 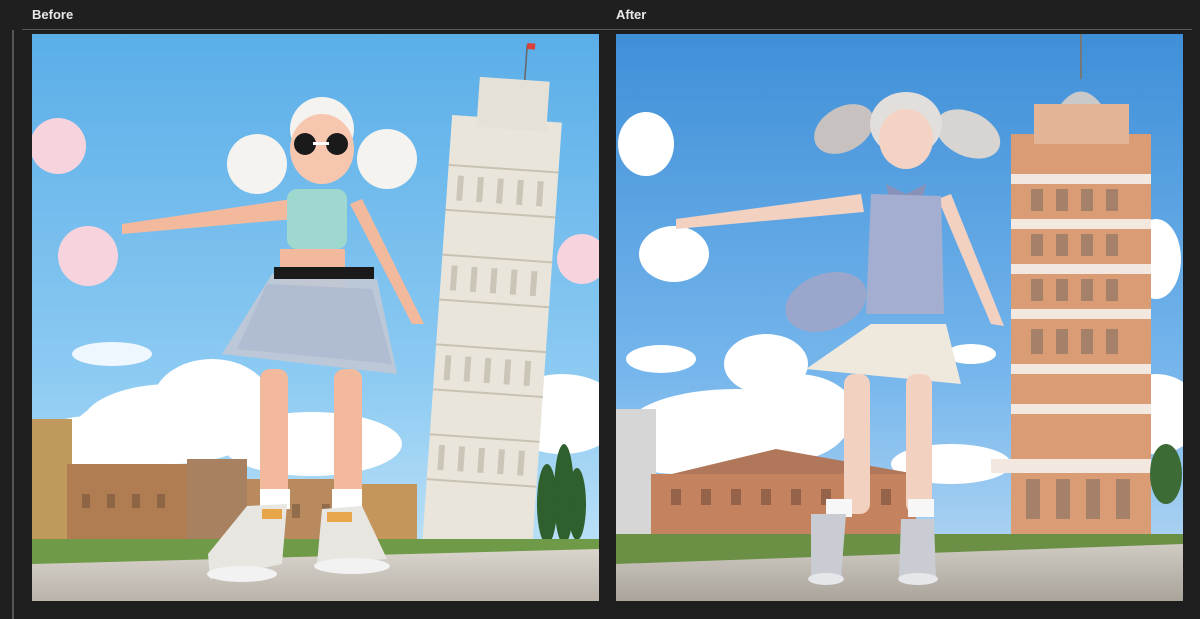 What do you see at coordinates (13, 324) in the screenshot?
I see `left-divider-line` at bounding box center [13, 324].